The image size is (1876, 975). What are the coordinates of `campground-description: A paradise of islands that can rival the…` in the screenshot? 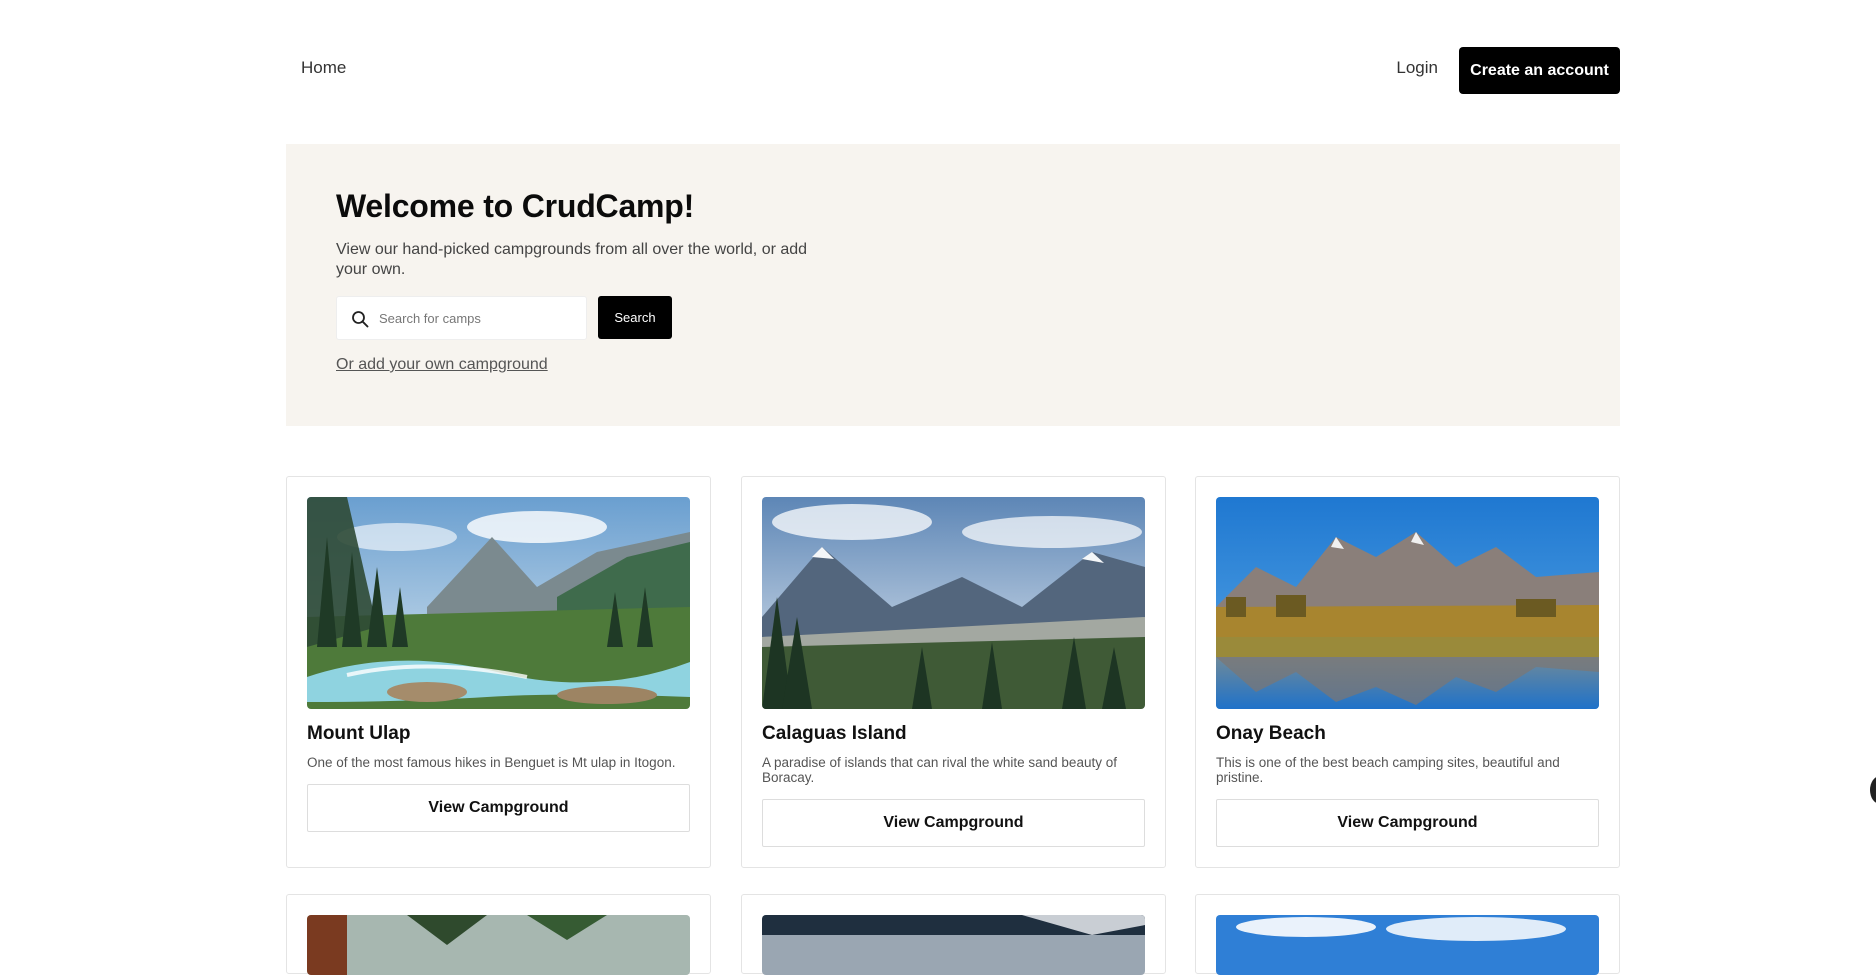 It's located at (939, 770).